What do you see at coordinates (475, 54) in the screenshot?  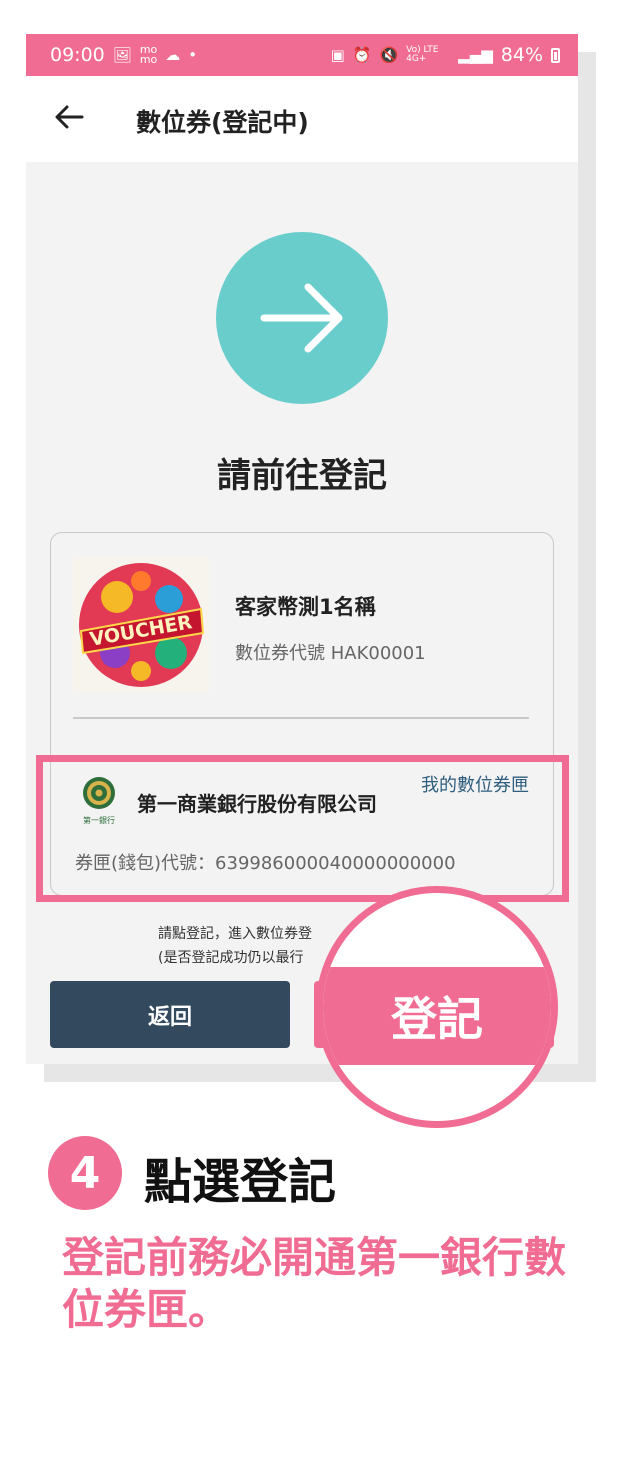 I see `signal-icon: ▂▄▆` at bounding box center [475, 54].